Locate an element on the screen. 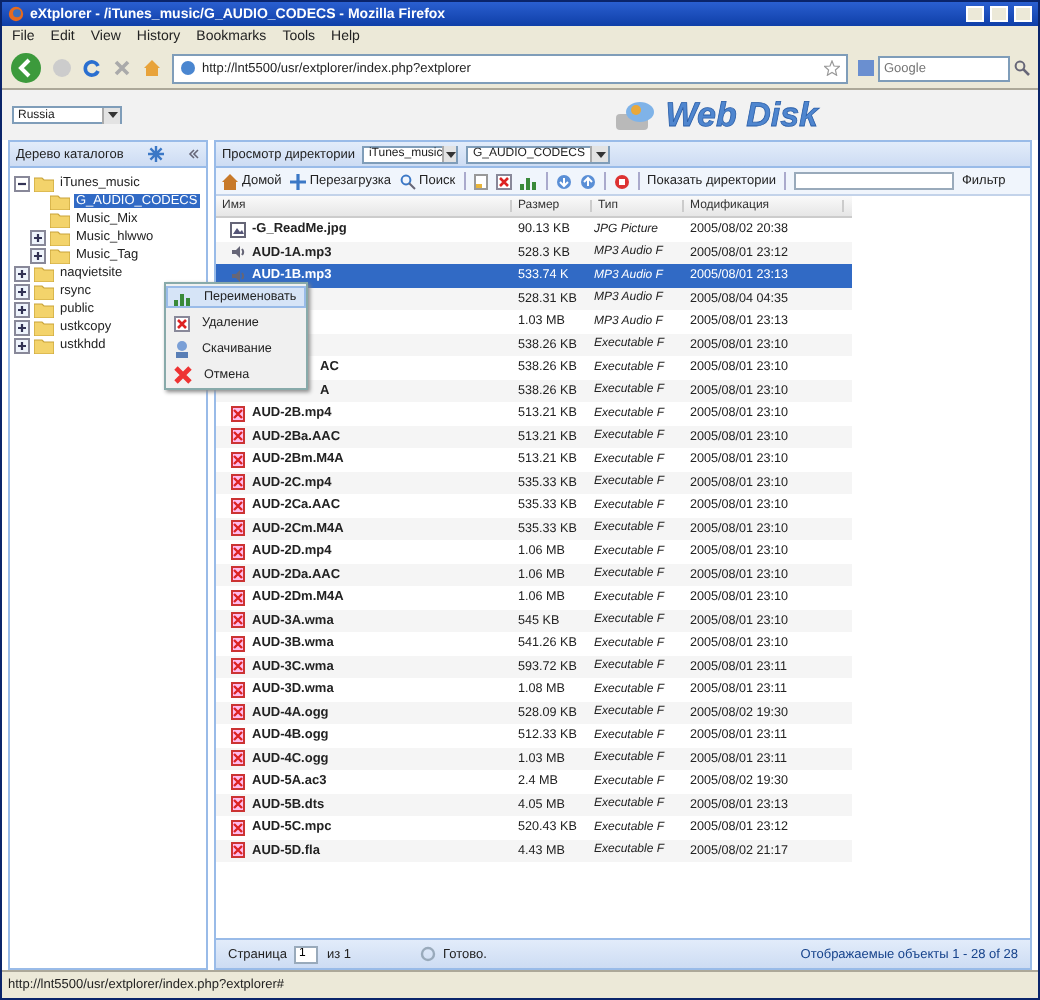 Image resolution: width=1040 pixels, height=1000 pixels. collapse-panel-icon is located at coordinates (194, 154).